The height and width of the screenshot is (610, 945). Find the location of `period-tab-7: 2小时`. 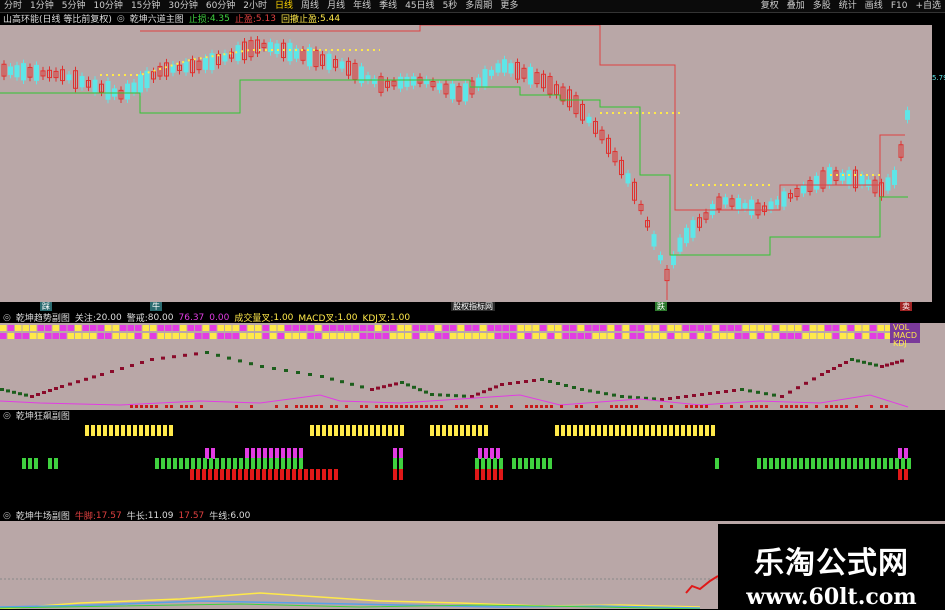

period-tab-7: 2小时 is located at coordinates (255, 6).